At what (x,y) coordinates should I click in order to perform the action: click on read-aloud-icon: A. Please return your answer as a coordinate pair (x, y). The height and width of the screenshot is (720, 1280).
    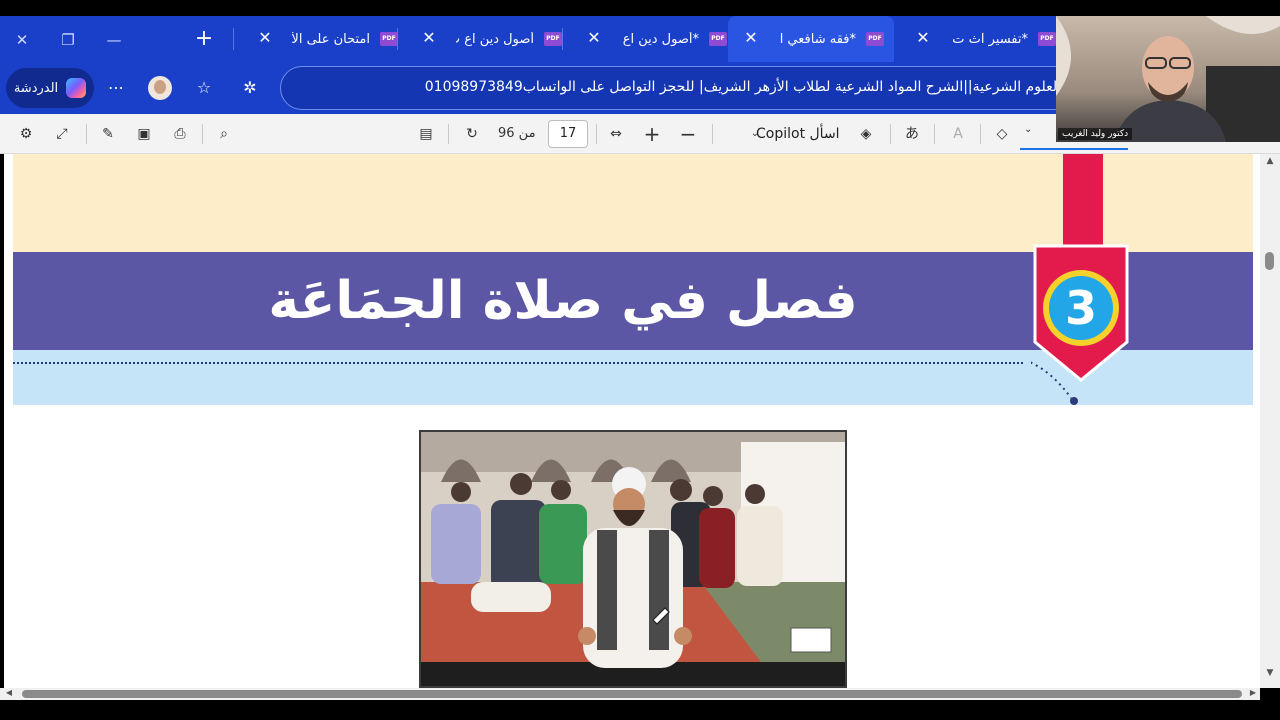
    Looking at the image, I should click on (958, 134).